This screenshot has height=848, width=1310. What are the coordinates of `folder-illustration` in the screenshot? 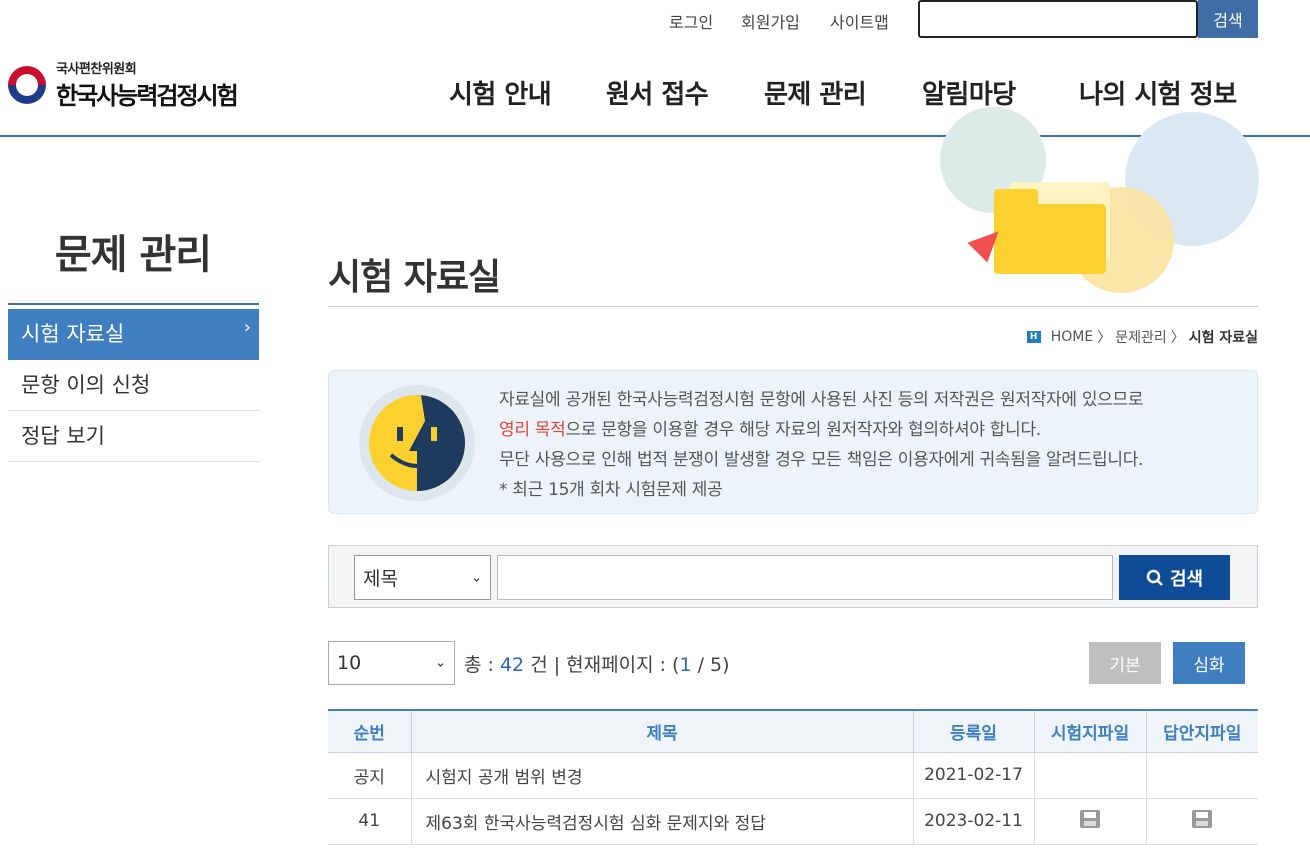 It's located at (1100, 200).